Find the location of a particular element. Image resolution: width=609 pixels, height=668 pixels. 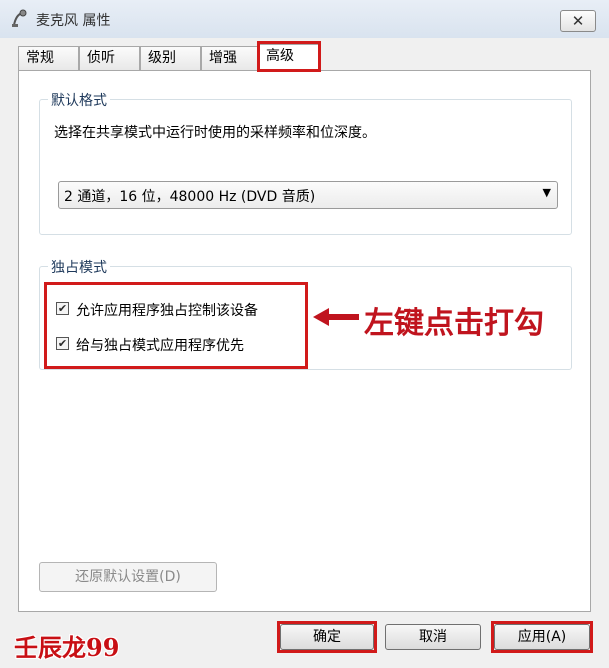

sample-rate-select: 2 通道，16 位，48000 Hz (DVD 音质) ▼ is located at coordinates (308, 195).